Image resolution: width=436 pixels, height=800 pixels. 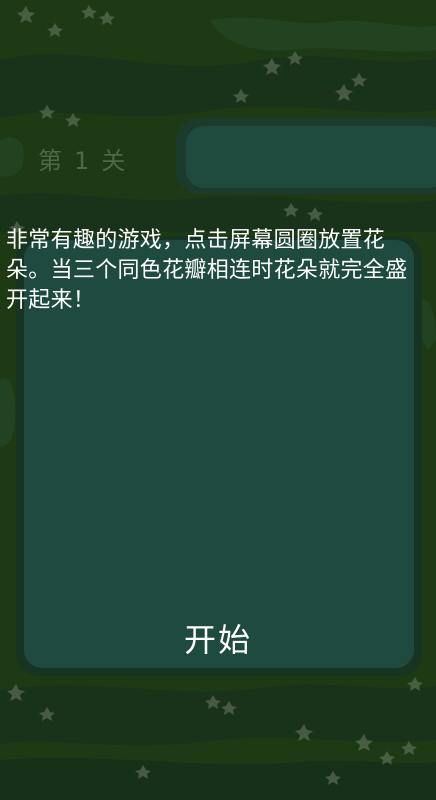 I want to click on level-number: 1, so click(x=83, y=161).